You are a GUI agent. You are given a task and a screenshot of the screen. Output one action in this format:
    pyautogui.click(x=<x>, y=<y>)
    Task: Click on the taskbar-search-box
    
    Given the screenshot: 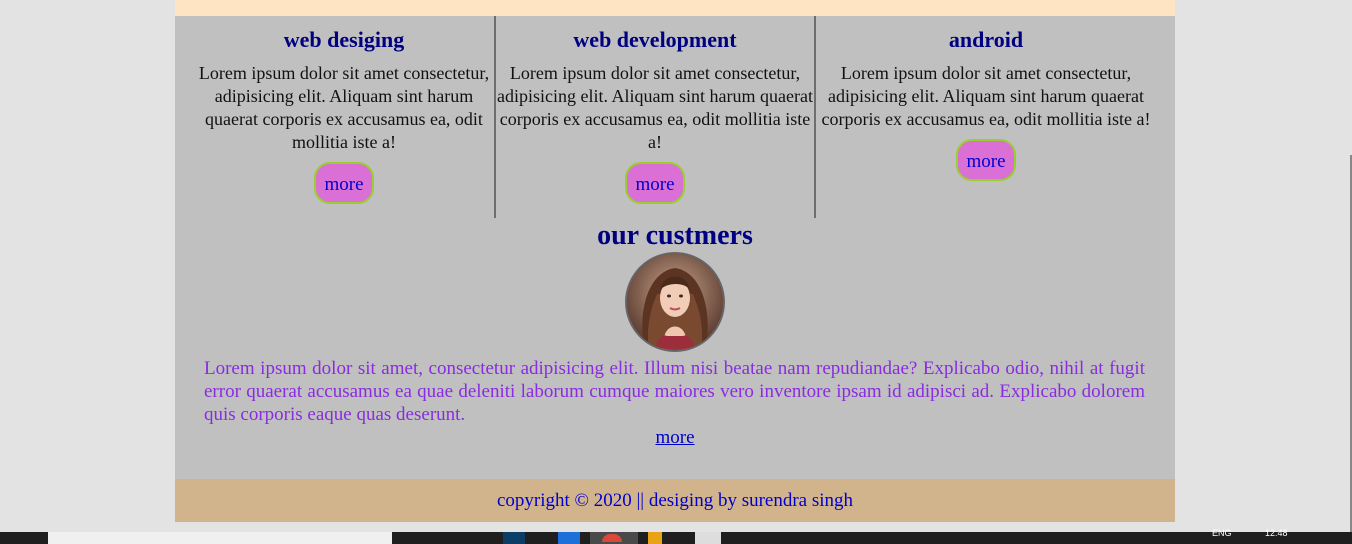 What is the action you would take?
    pyautogui.click(x=220, y=538)
    